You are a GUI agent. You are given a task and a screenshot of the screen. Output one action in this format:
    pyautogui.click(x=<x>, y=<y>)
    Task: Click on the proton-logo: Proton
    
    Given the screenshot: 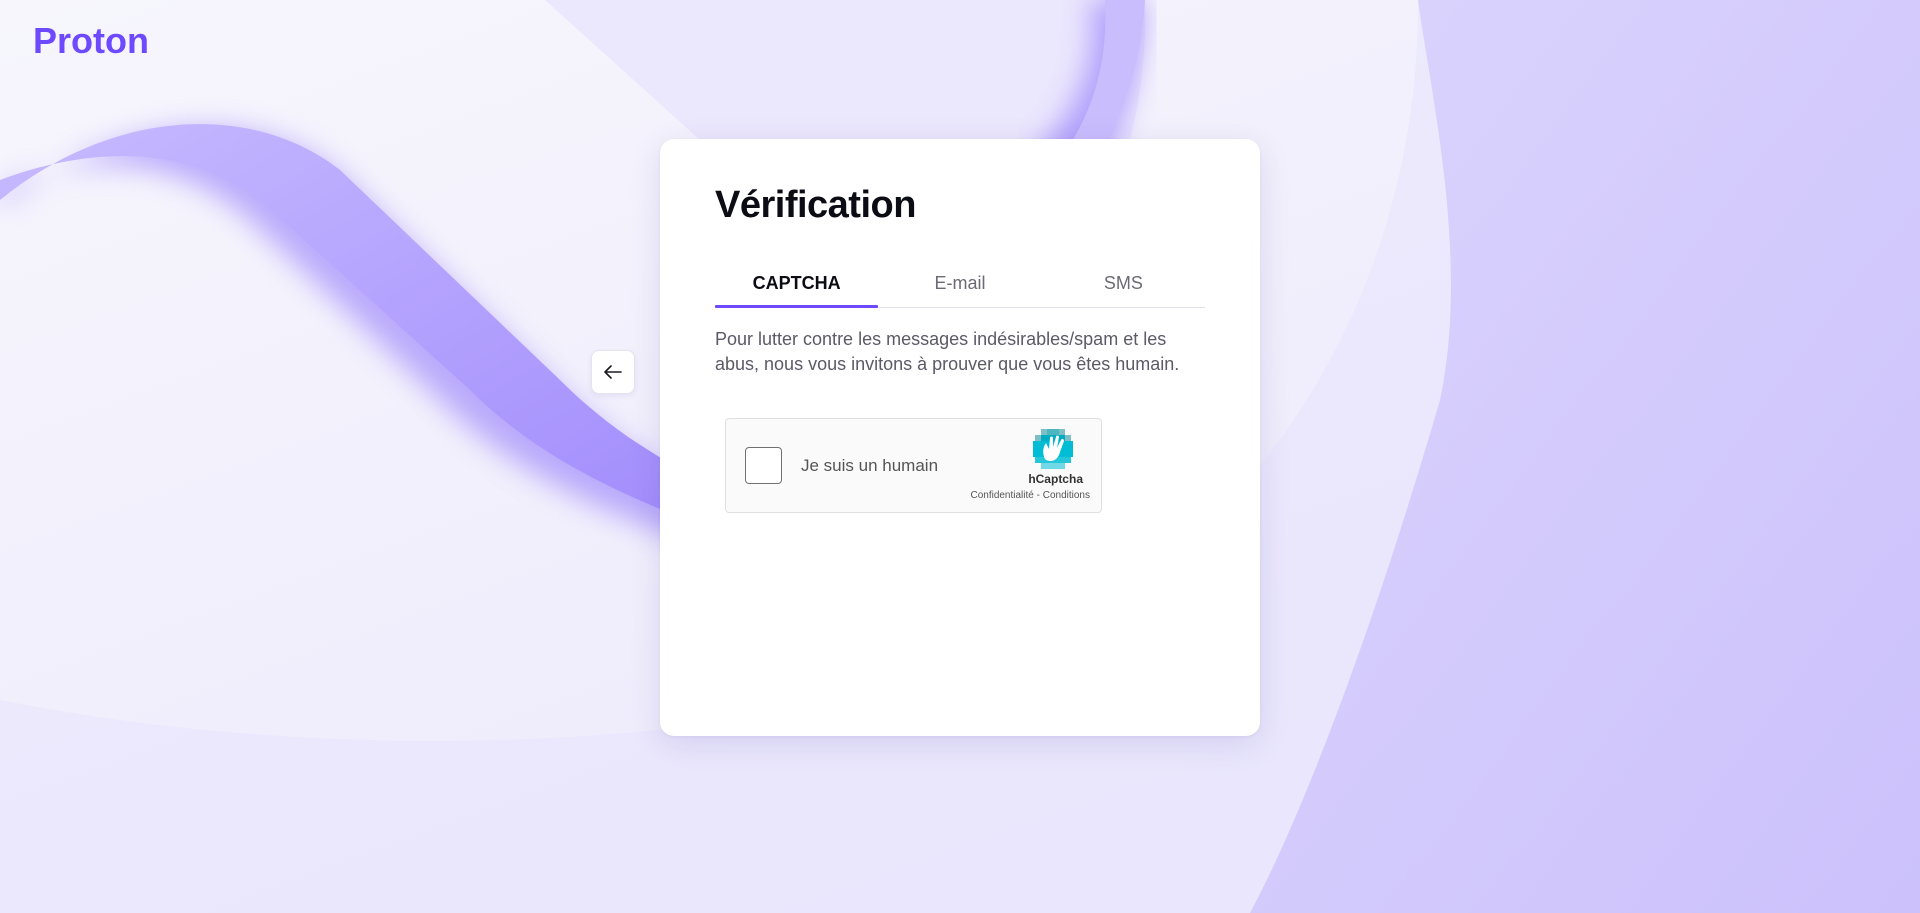 What is the action you would take?
    pyautogui.click(x=95, y=40)
    